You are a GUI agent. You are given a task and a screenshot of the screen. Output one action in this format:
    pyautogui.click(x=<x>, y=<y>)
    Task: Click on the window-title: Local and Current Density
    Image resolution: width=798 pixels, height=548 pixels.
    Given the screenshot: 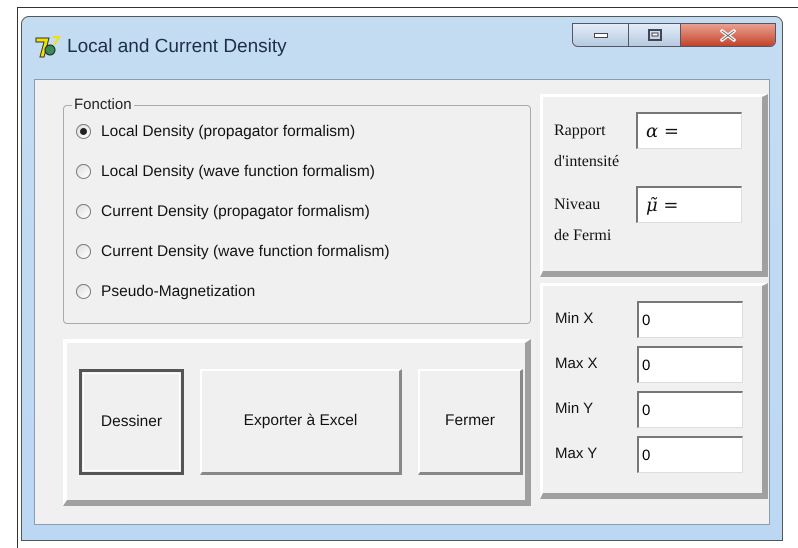 What is the action you would take?
    pyautogui.click(x=177, y=47)
    